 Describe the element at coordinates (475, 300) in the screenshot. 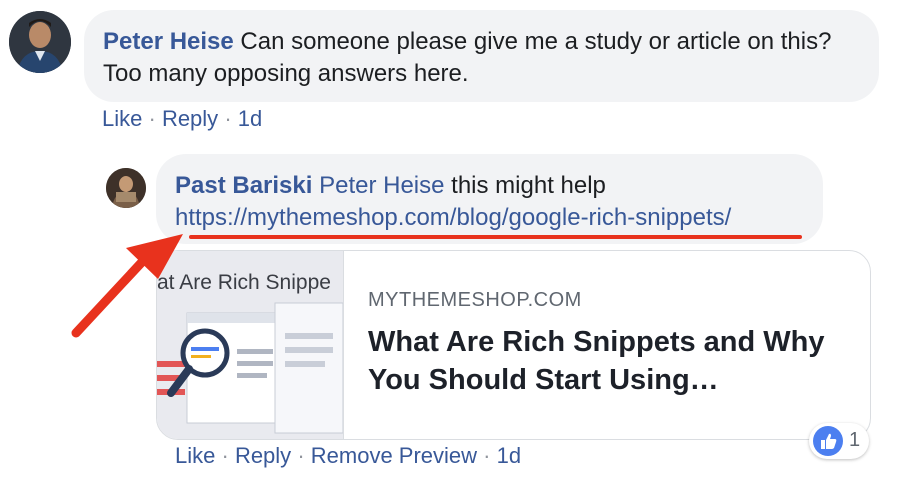

I see `preview-domain: MYTHEMESHOP.COM` at that location.